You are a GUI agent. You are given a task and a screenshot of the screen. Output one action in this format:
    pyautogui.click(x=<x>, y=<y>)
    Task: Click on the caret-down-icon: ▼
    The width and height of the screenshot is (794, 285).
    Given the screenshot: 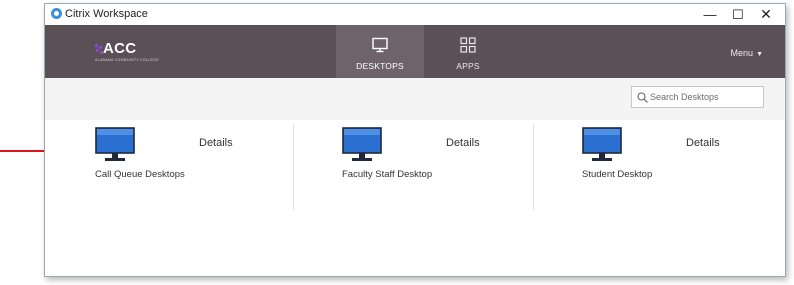 What is the action you would take?
    pyautogui.click(x=759, y=54)
    